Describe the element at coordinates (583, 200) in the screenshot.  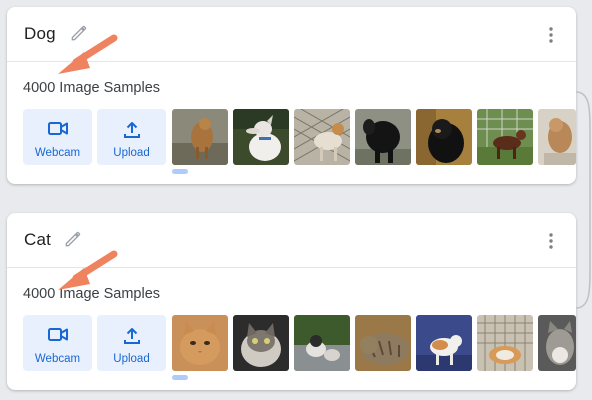
I see `connector-line` at that location.